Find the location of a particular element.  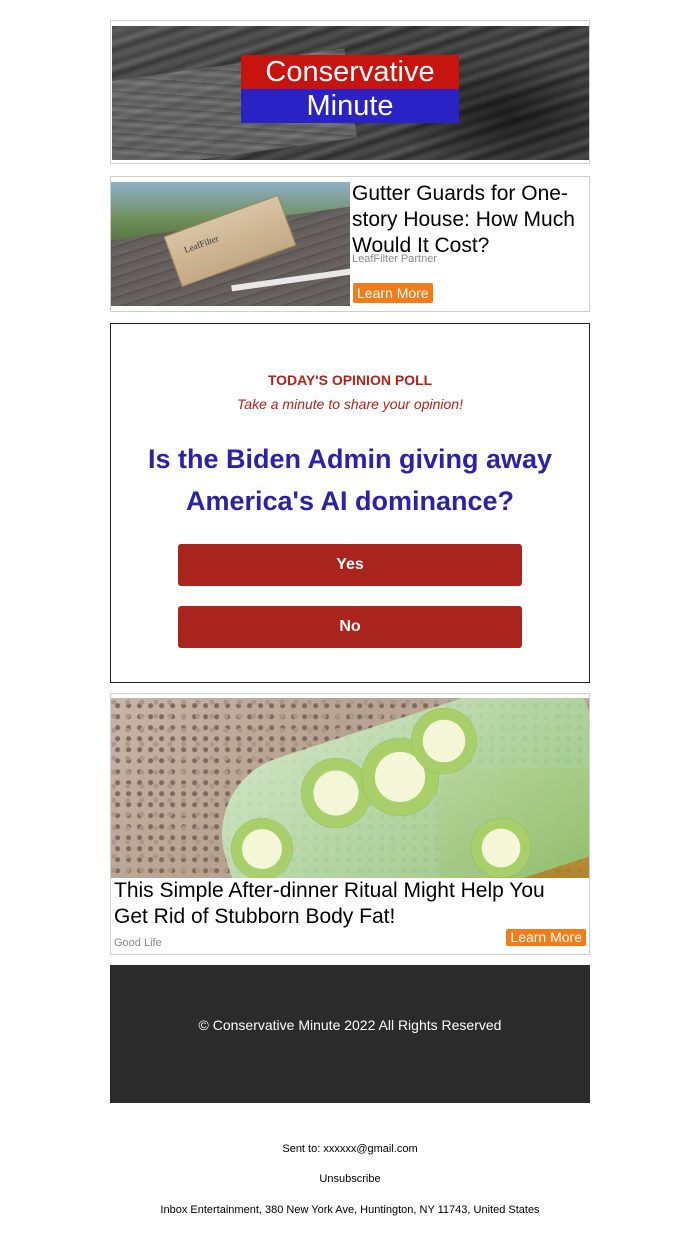

ad-image-roof: LeafFilter is located at coordinates (230, 244).